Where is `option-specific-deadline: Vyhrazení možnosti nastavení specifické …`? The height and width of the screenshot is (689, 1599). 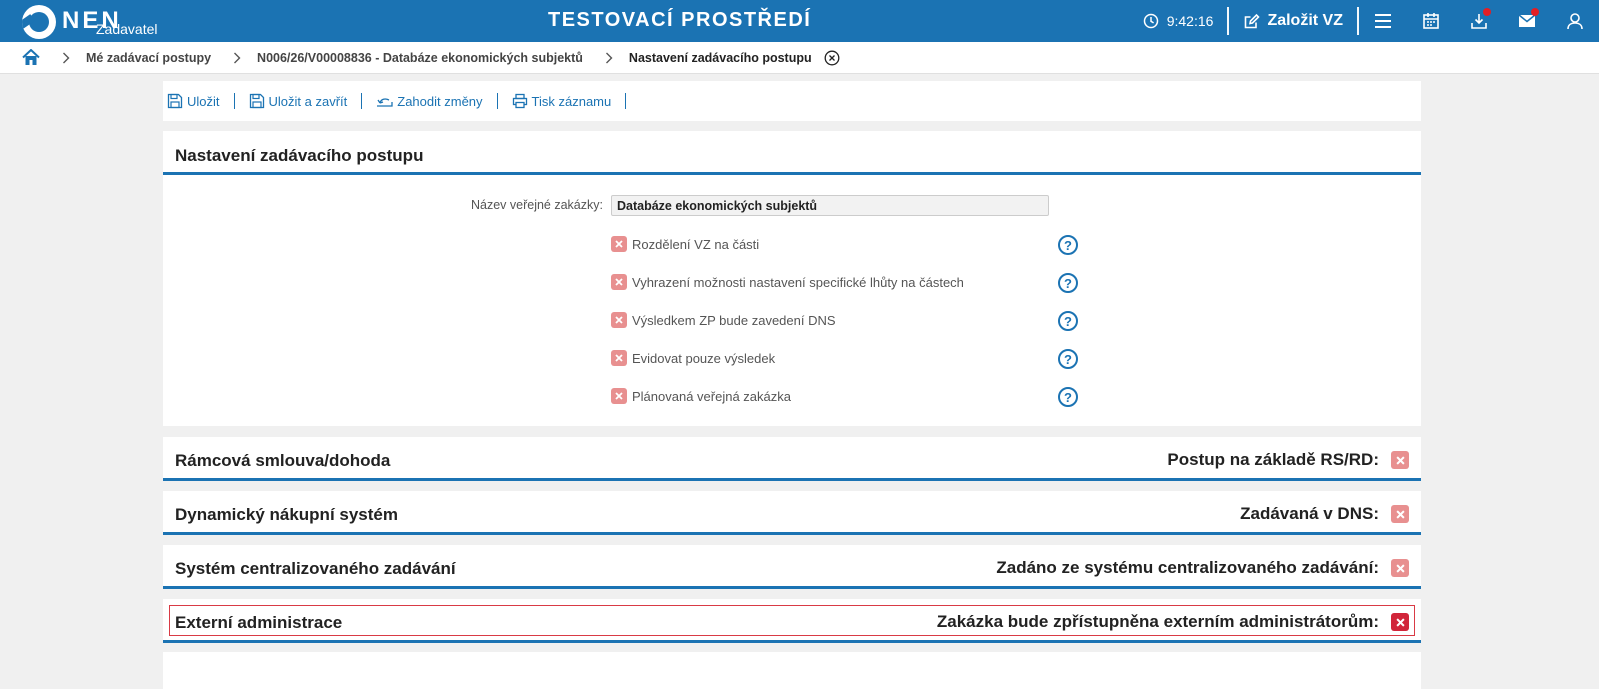 option-specific-deadline: Vyhrazení možnosti nastavení specifické … is located at coordinates (787, 282).